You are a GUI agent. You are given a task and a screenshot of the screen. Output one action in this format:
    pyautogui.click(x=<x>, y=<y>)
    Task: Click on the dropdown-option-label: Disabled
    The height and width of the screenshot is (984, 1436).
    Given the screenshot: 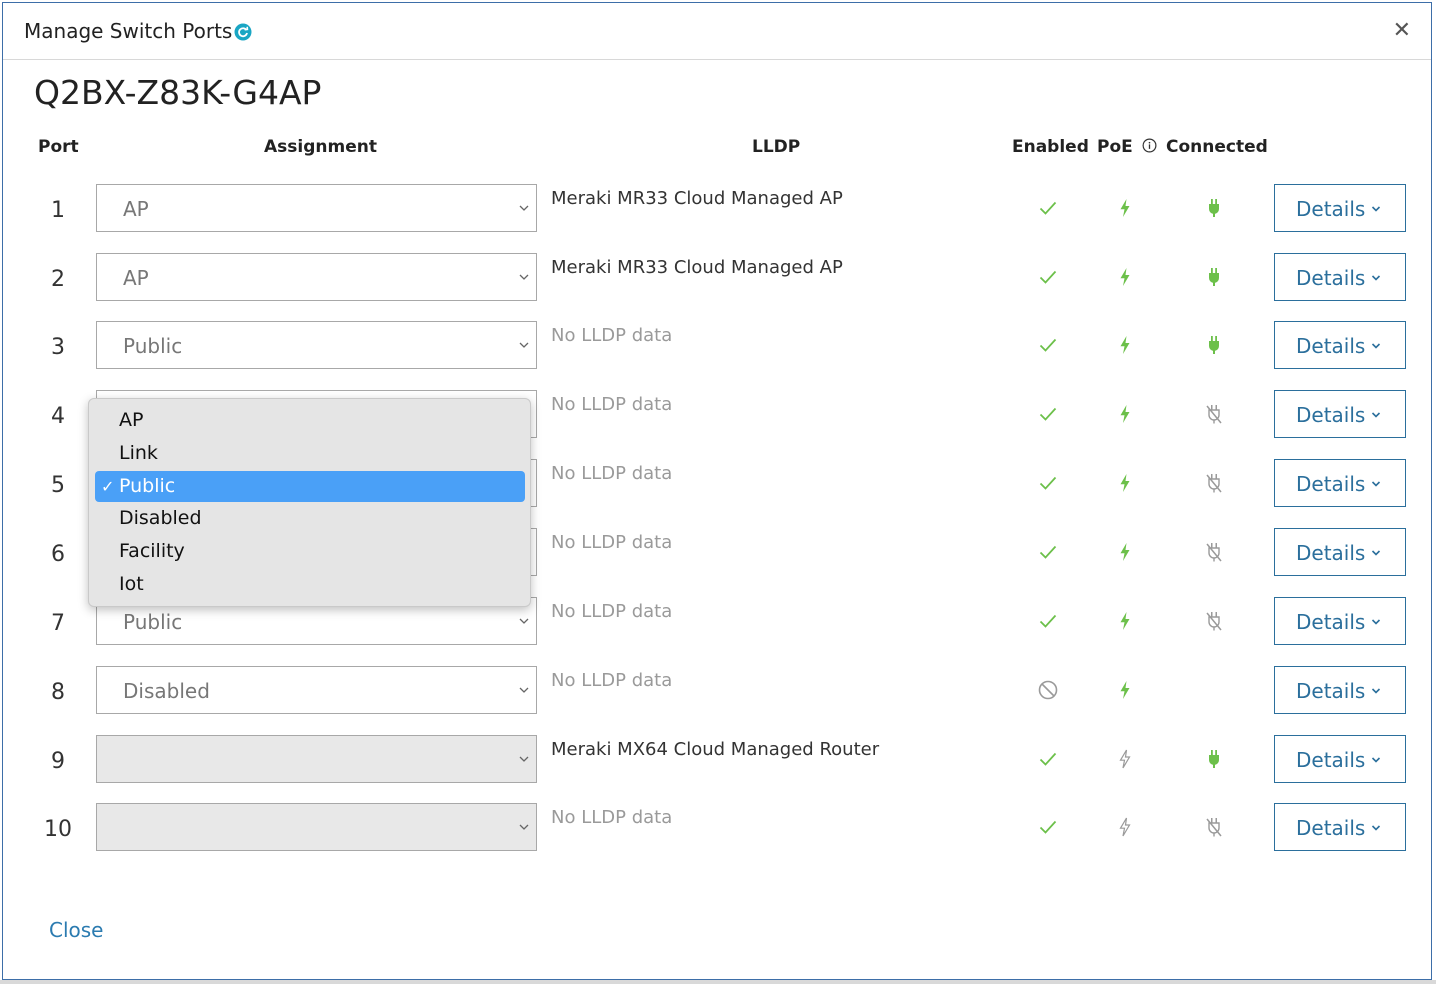 What is the action you would take?
    pyautogui.click(x=160, y=518)
    